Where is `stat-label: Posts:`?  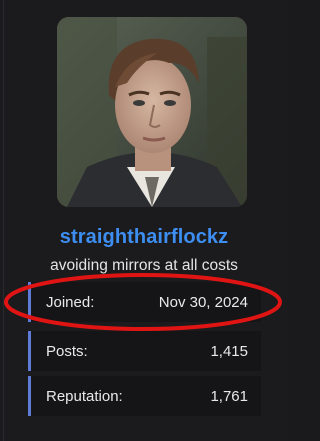
stat-label: Posts: is located at coordinates (67, 351).